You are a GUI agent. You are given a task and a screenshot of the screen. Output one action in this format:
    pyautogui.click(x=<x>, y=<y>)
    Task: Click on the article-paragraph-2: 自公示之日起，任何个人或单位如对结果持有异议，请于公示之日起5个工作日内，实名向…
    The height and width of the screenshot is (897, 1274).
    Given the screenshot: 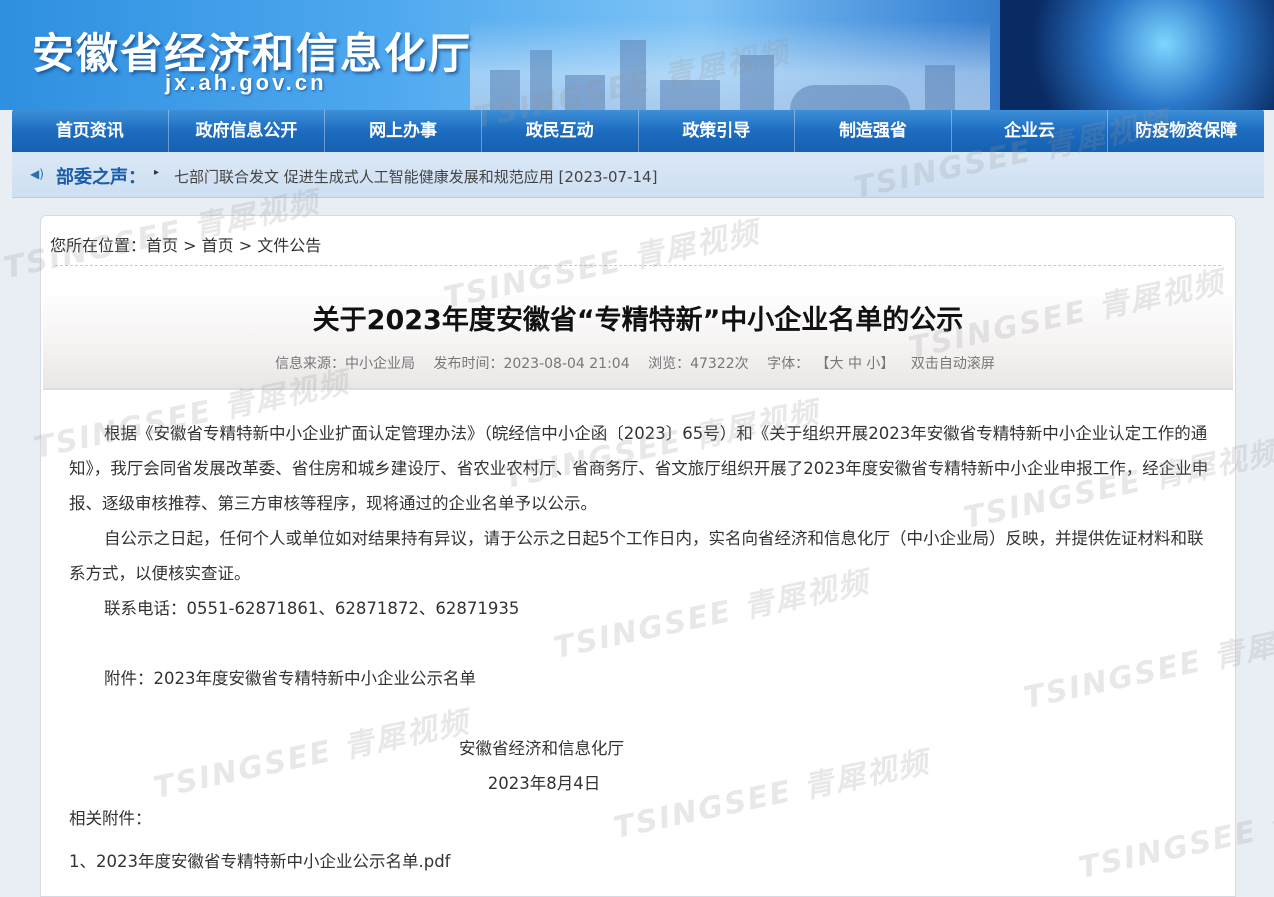 What is the action you would take?
    pyautogui.click(x=636, y=556)
    